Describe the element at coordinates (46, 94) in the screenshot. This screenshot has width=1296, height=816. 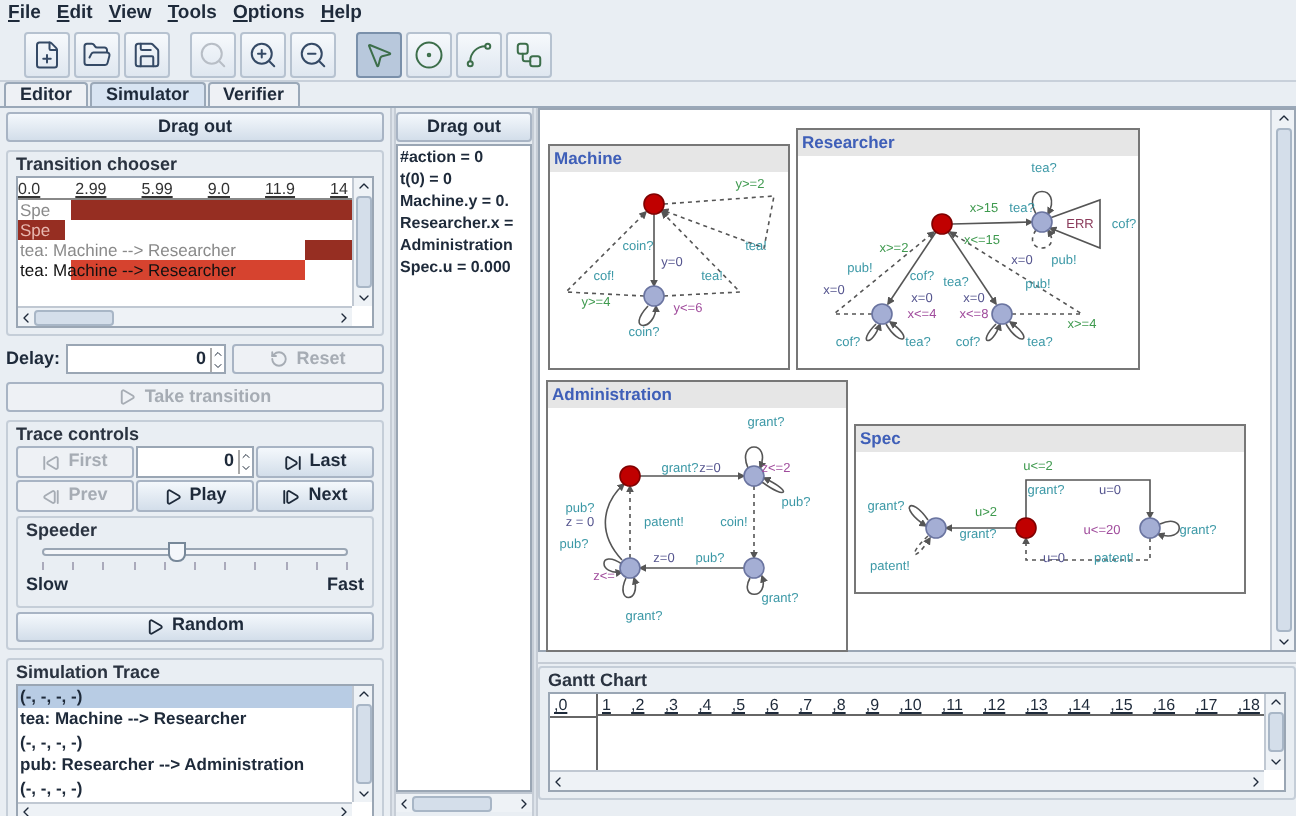
I see `tab: Editor` at that location.